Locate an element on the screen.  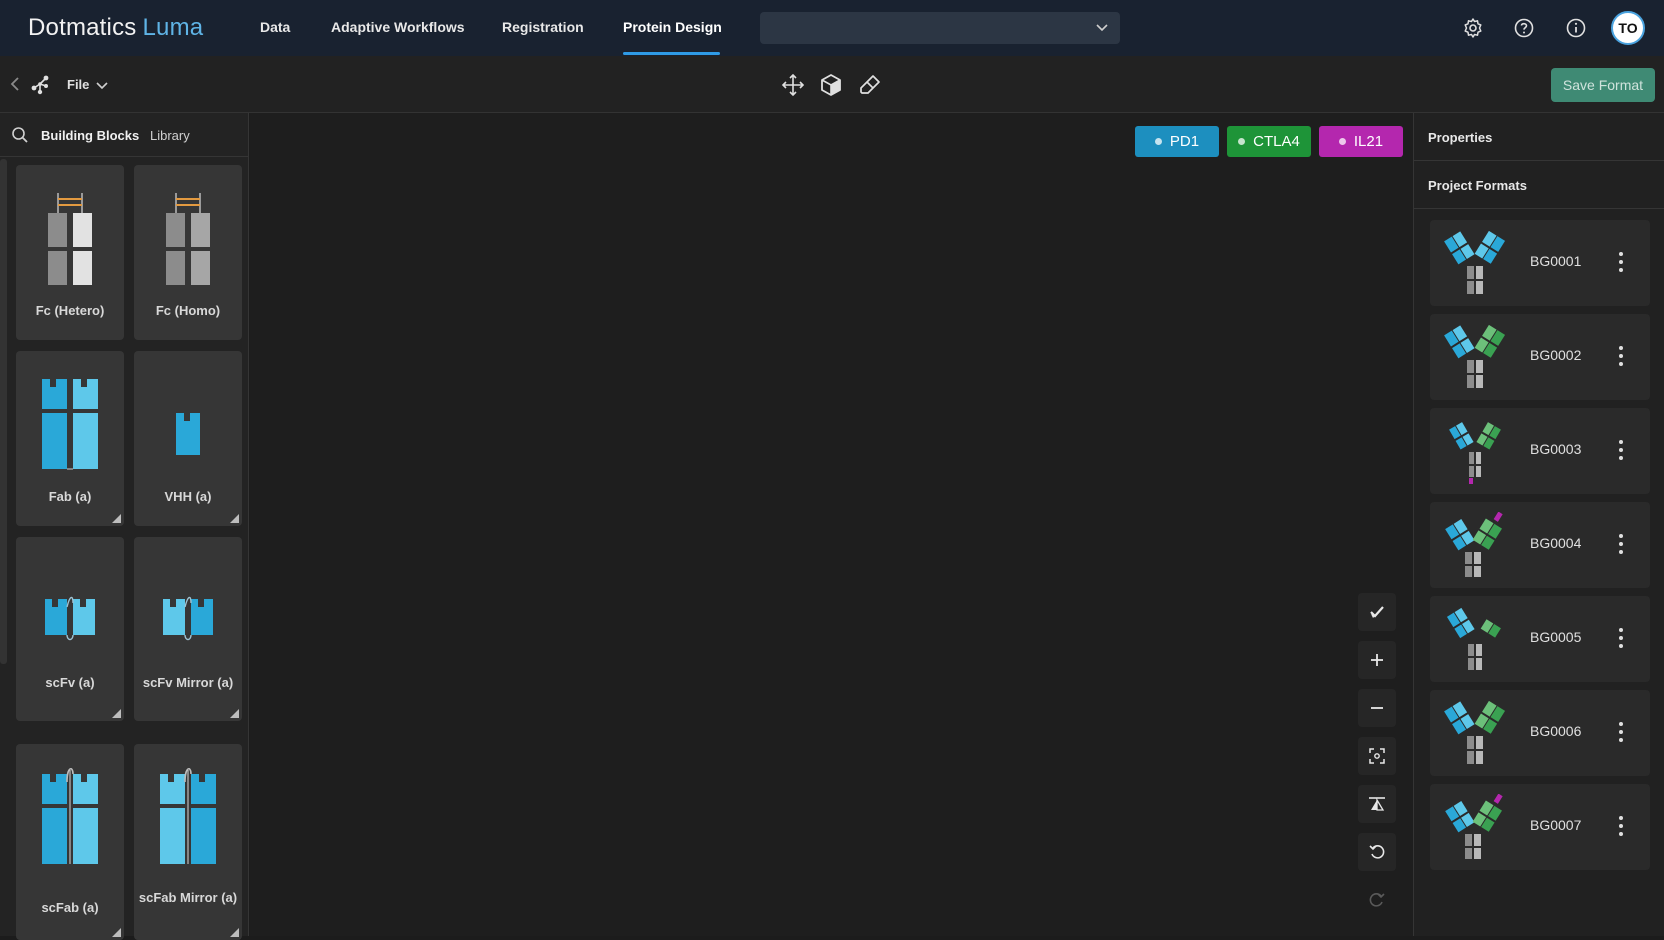
scfv-icon is located at coordinates (70, 618).